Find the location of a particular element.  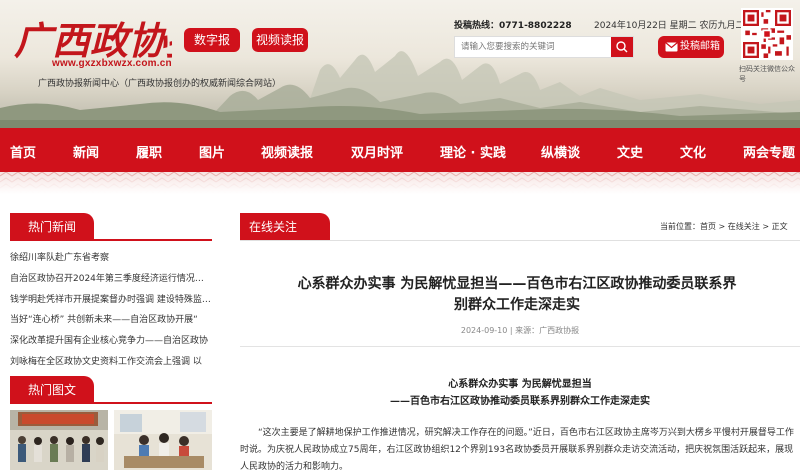

nav-item-video: 视频读报 is located at coordinates (287, 151).